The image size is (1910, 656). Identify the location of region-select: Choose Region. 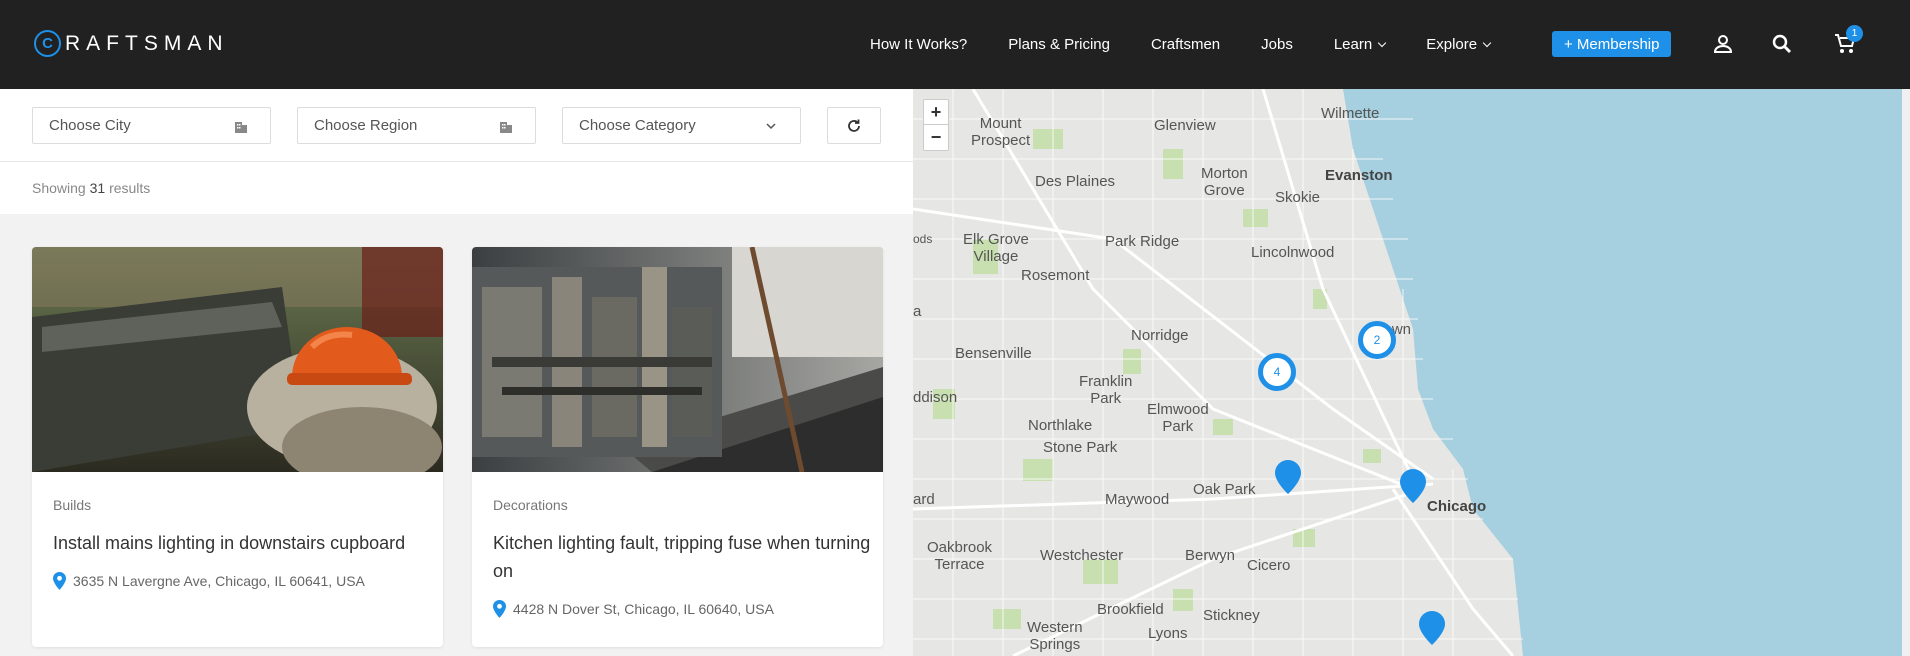
(416, 125).